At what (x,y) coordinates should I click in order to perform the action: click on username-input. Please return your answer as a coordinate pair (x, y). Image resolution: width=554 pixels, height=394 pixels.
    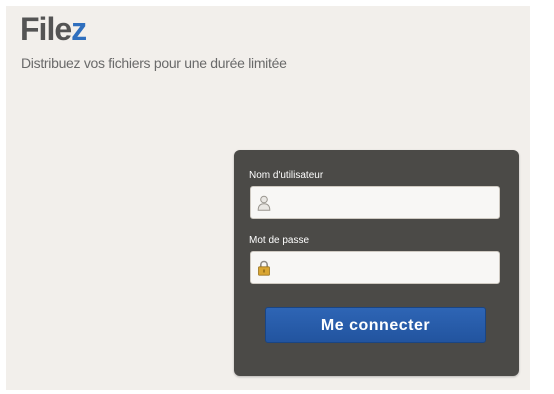
    Looking at the image, I should click on (386, 202).